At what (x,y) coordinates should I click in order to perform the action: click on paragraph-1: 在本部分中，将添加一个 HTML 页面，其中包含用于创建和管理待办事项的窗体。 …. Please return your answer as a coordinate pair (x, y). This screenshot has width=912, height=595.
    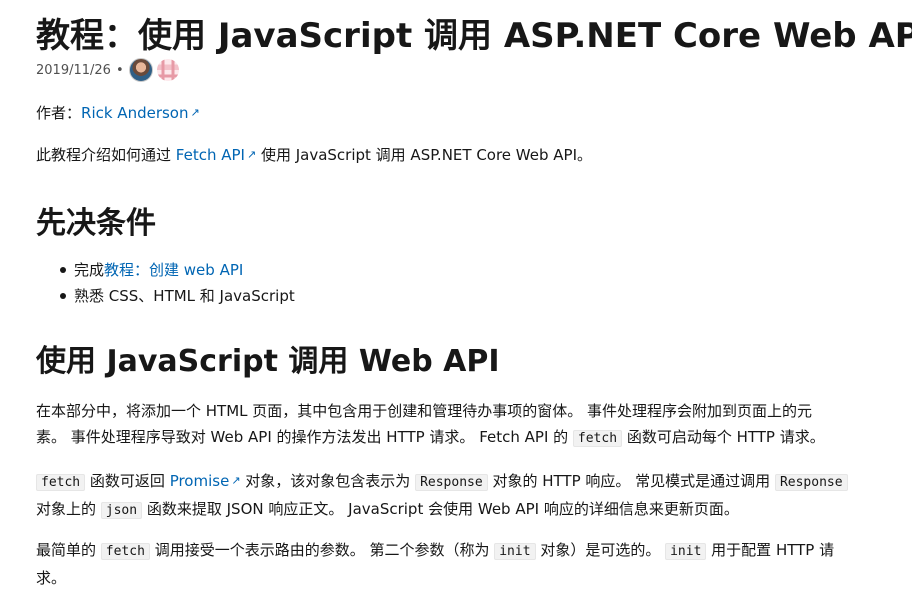
    Looking at the image, I should click on (461, 425).